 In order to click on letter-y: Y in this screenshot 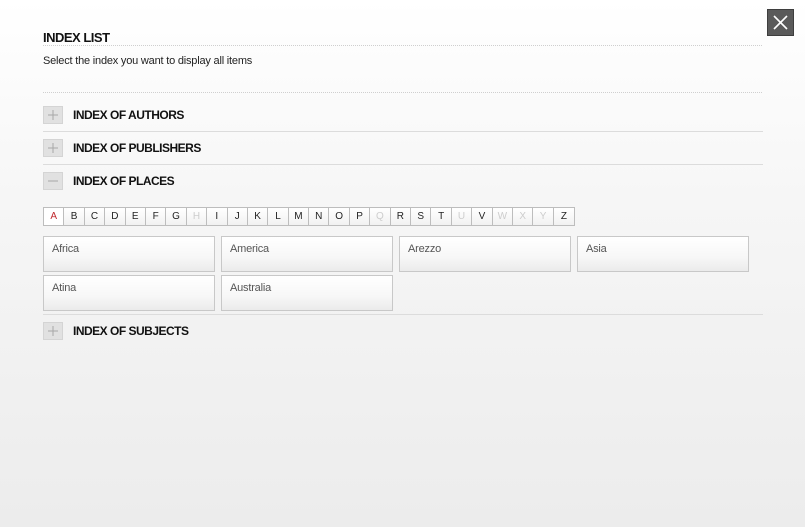, I will do `click(543, 216)`.